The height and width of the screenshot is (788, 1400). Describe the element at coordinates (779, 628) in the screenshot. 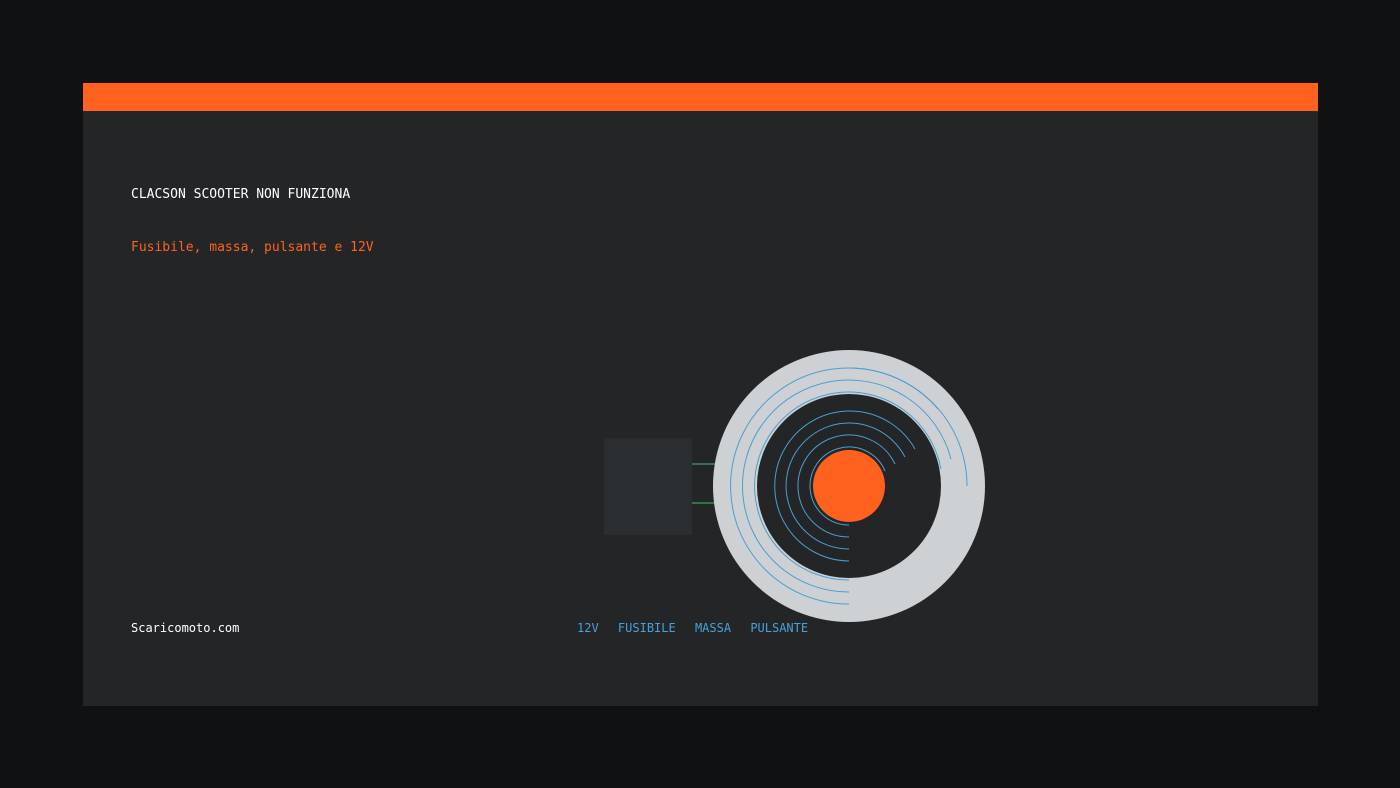

I see `tag-pulsante: PULSANTE` at that location.